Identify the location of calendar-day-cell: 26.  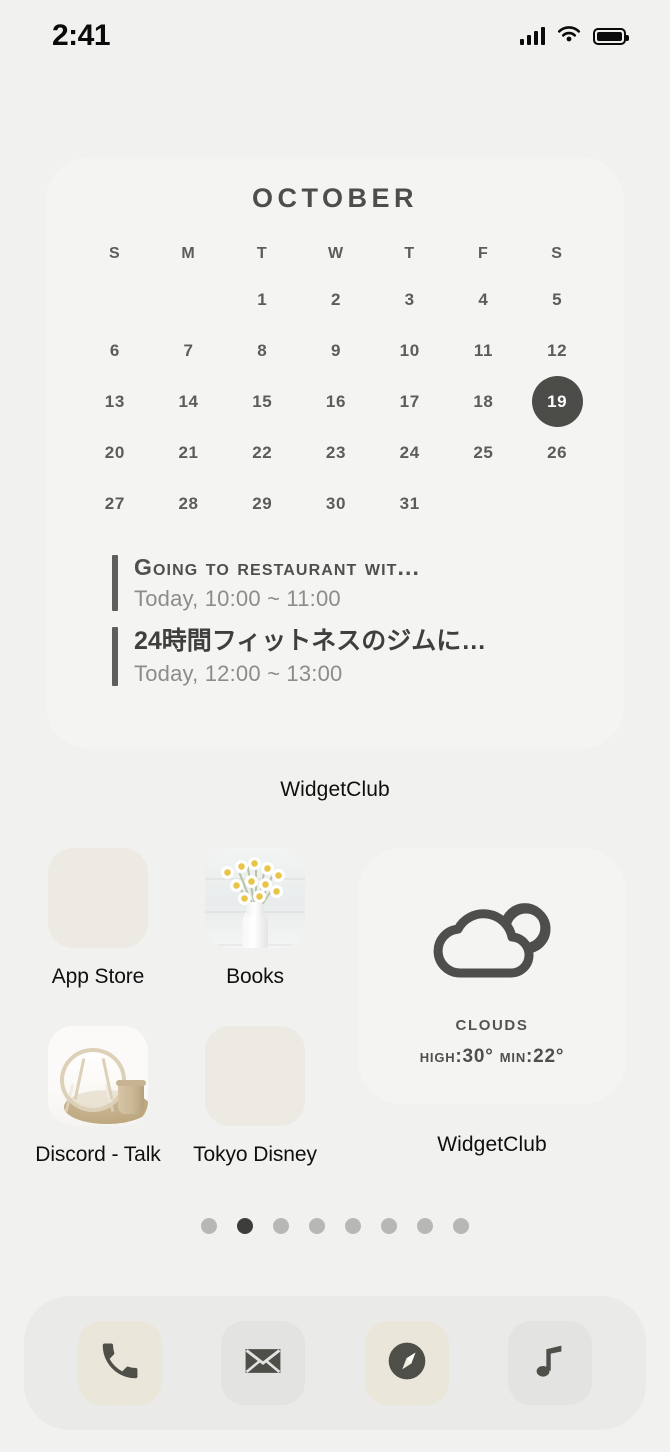
(557, 453).